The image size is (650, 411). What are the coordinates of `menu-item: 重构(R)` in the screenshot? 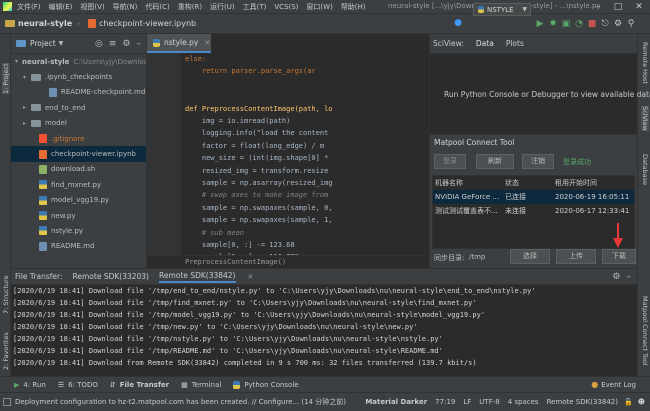 It's located at (190, 7).